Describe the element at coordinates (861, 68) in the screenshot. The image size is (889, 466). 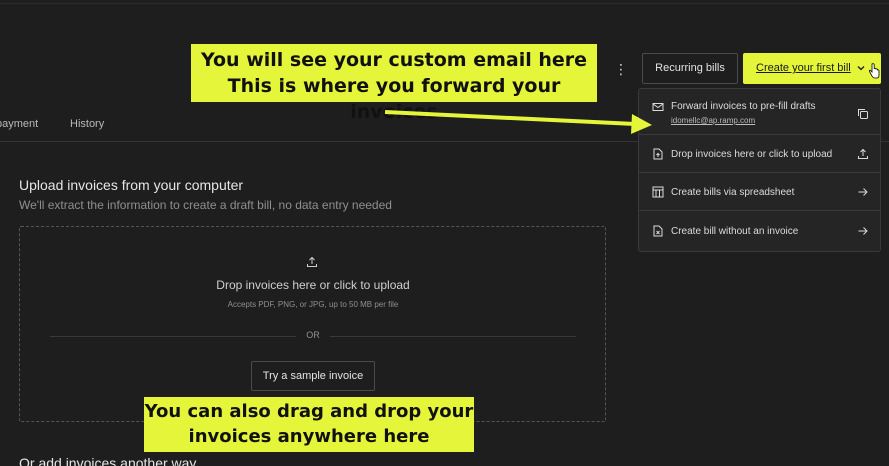
I see `chevron-down-icon` at that location.